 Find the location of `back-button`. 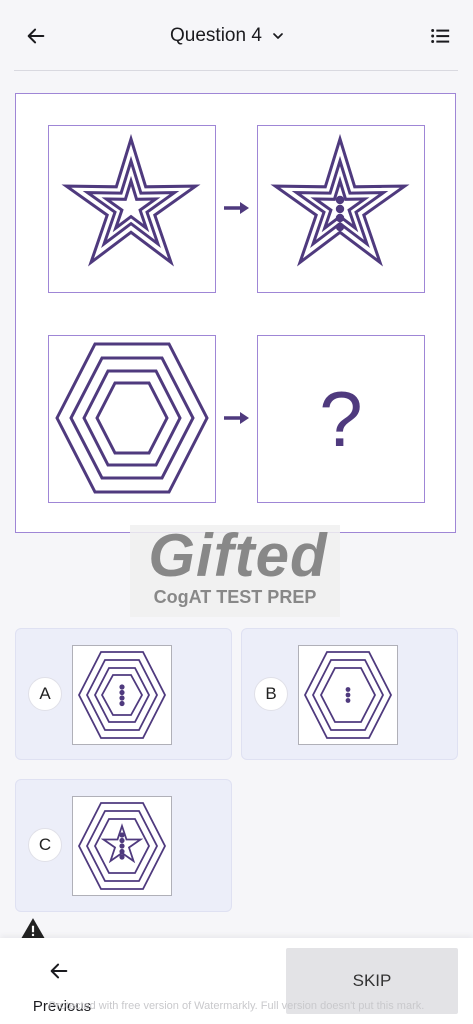

back-button is located at coordinates (36, 36).